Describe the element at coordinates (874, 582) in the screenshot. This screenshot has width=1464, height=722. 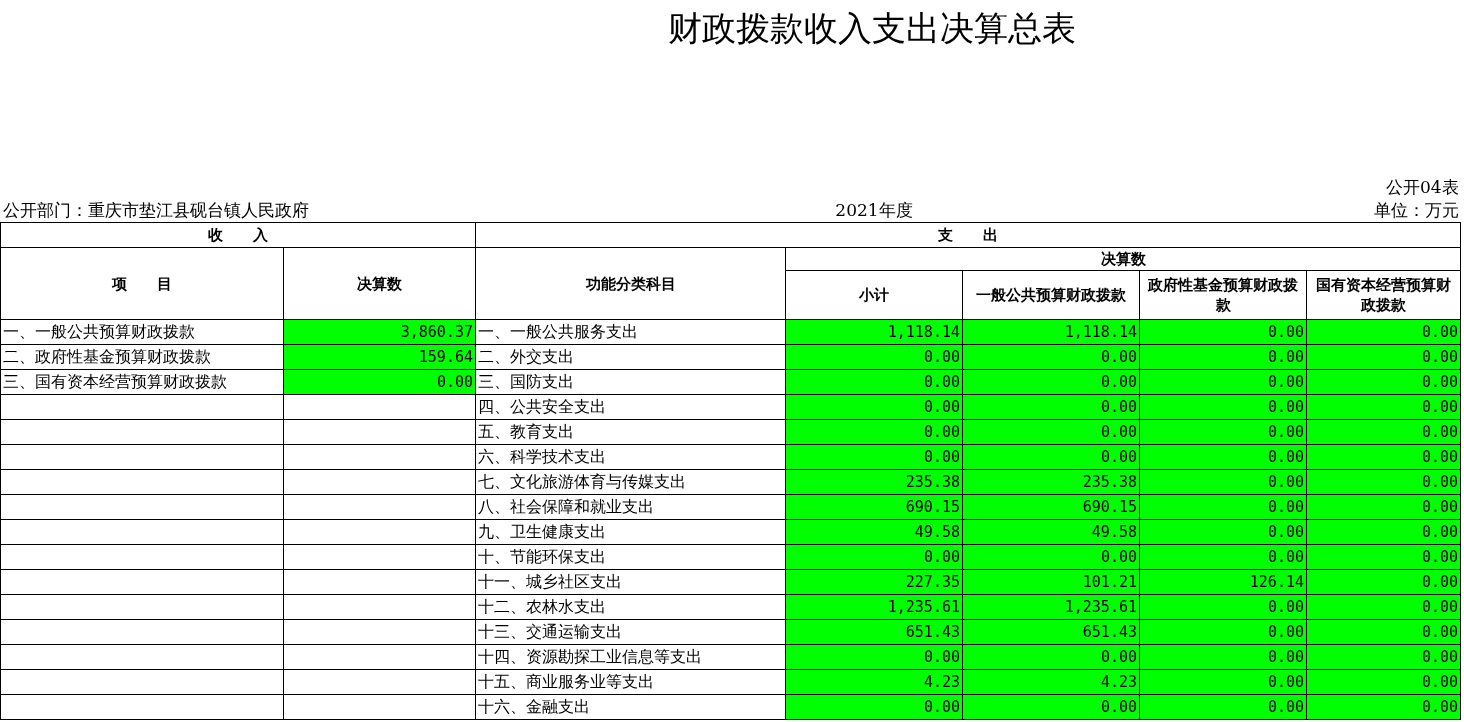
I see `table-cell: 227.35` at that location.